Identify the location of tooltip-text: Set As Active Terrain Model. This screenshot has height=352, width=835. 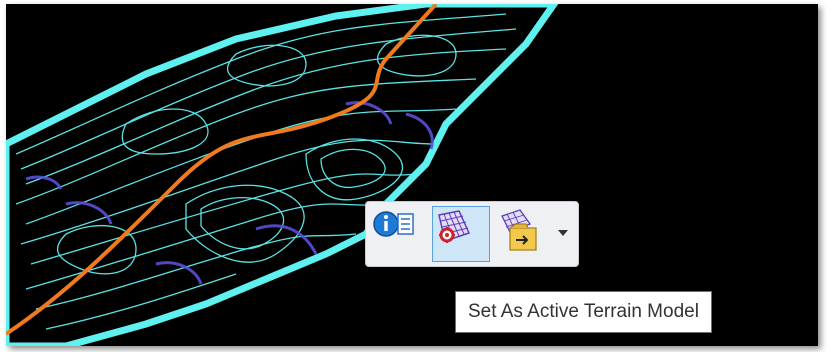
(583, 311).